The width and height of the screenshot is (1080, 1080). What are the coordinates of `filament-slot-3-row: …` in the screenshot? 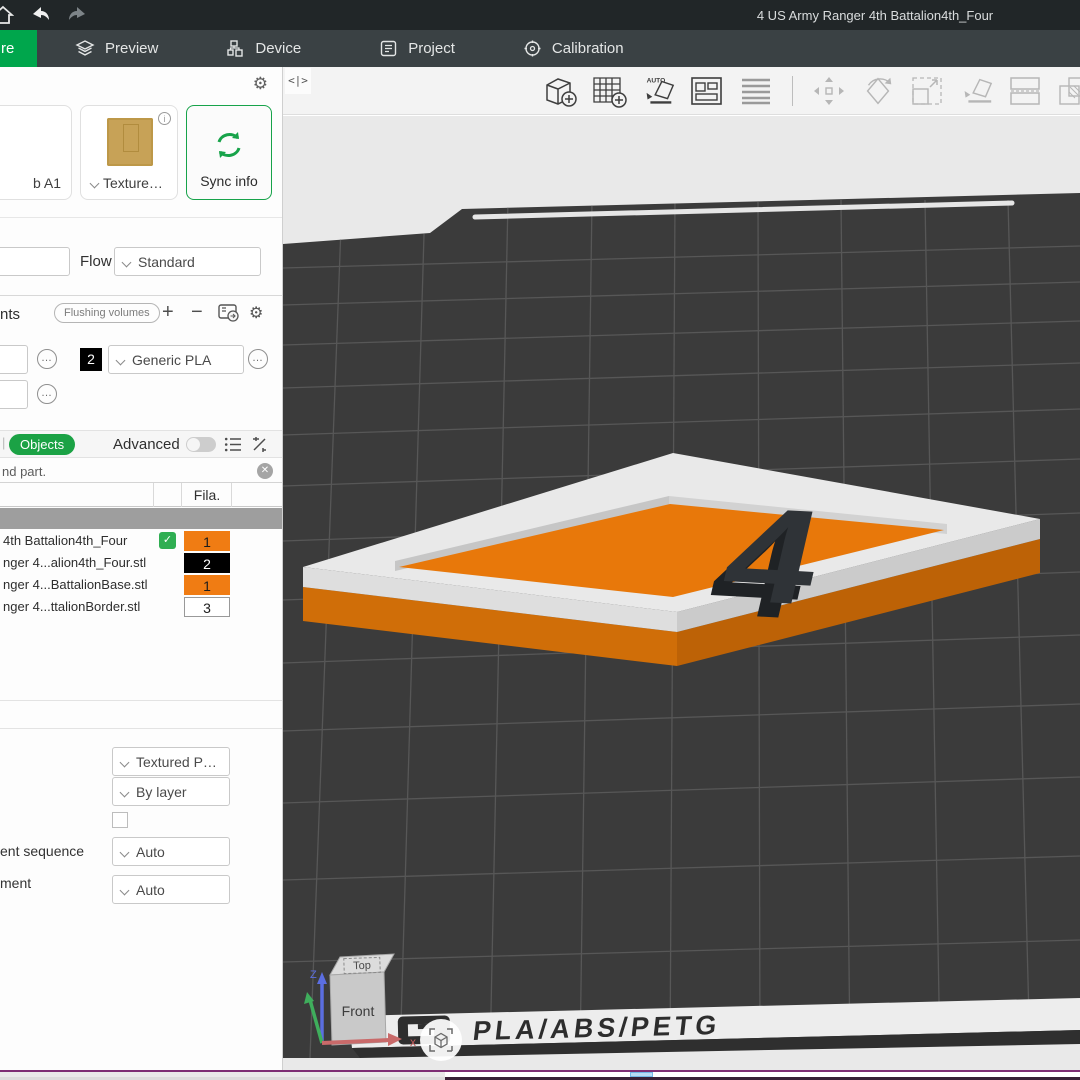 It's located at (141, 395).